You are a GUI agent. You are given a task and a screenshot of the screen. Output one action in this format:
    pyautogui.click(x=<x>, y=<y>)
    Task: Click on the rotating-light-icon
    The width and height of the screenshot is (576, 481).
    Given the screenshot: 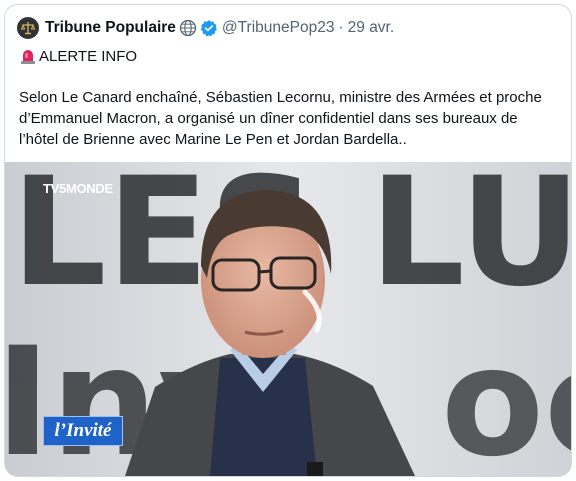 What is the action you would take?
    pyautogui.click(x=28, y=56)
    